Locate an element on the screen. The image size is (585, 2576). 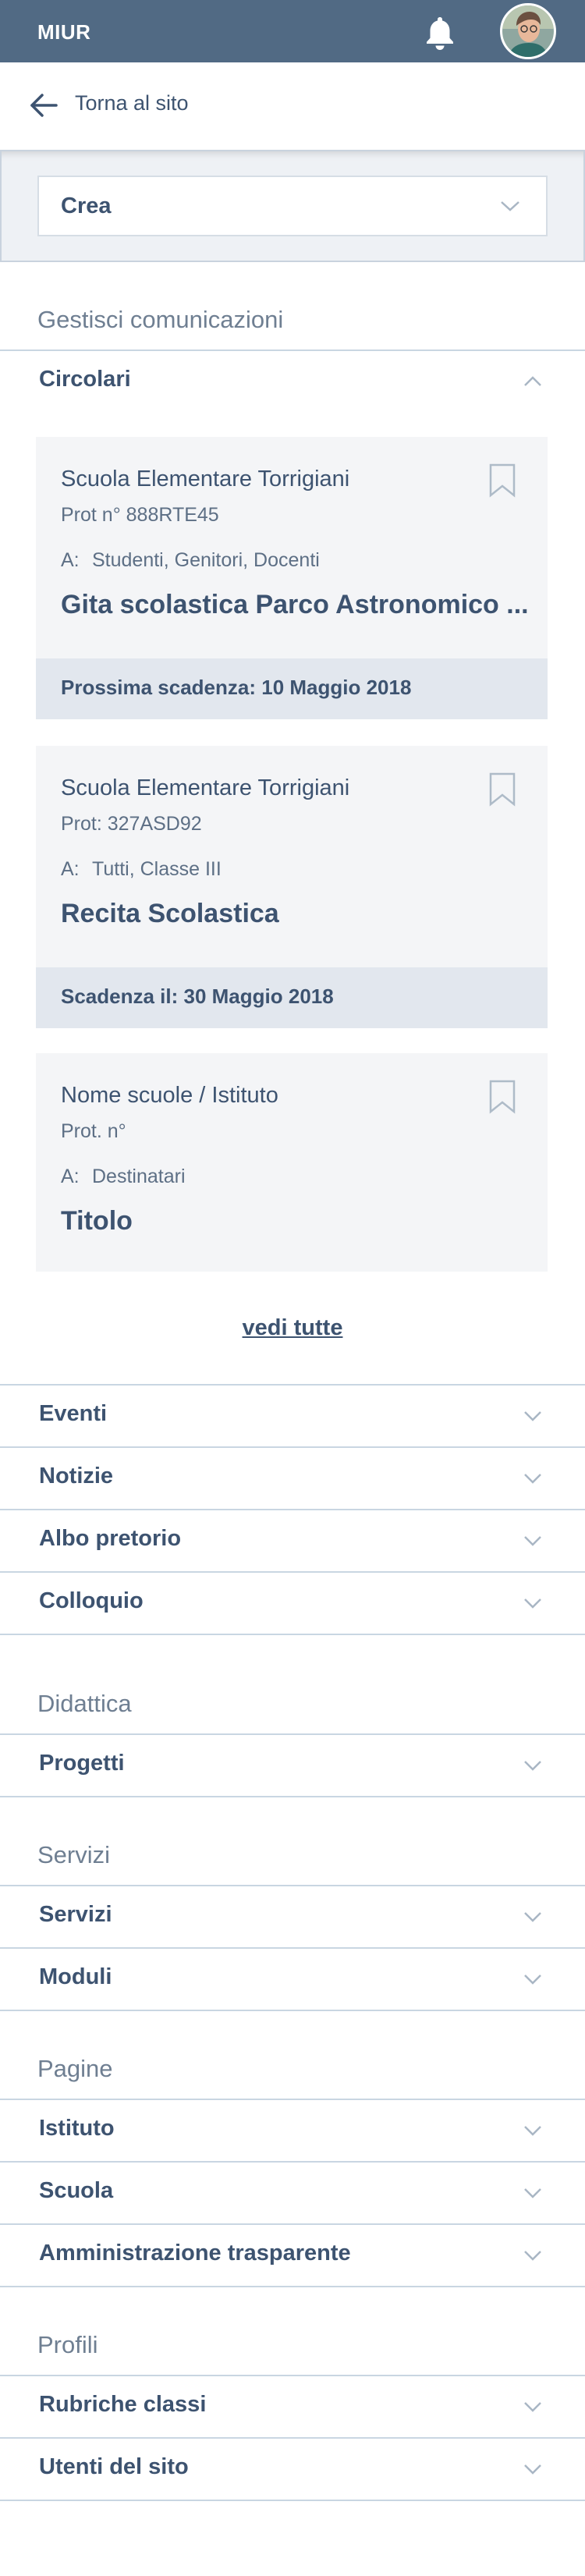
card-footer: Scadenza il: 30 Maggio 2018 is located at coordinates (292, 997).